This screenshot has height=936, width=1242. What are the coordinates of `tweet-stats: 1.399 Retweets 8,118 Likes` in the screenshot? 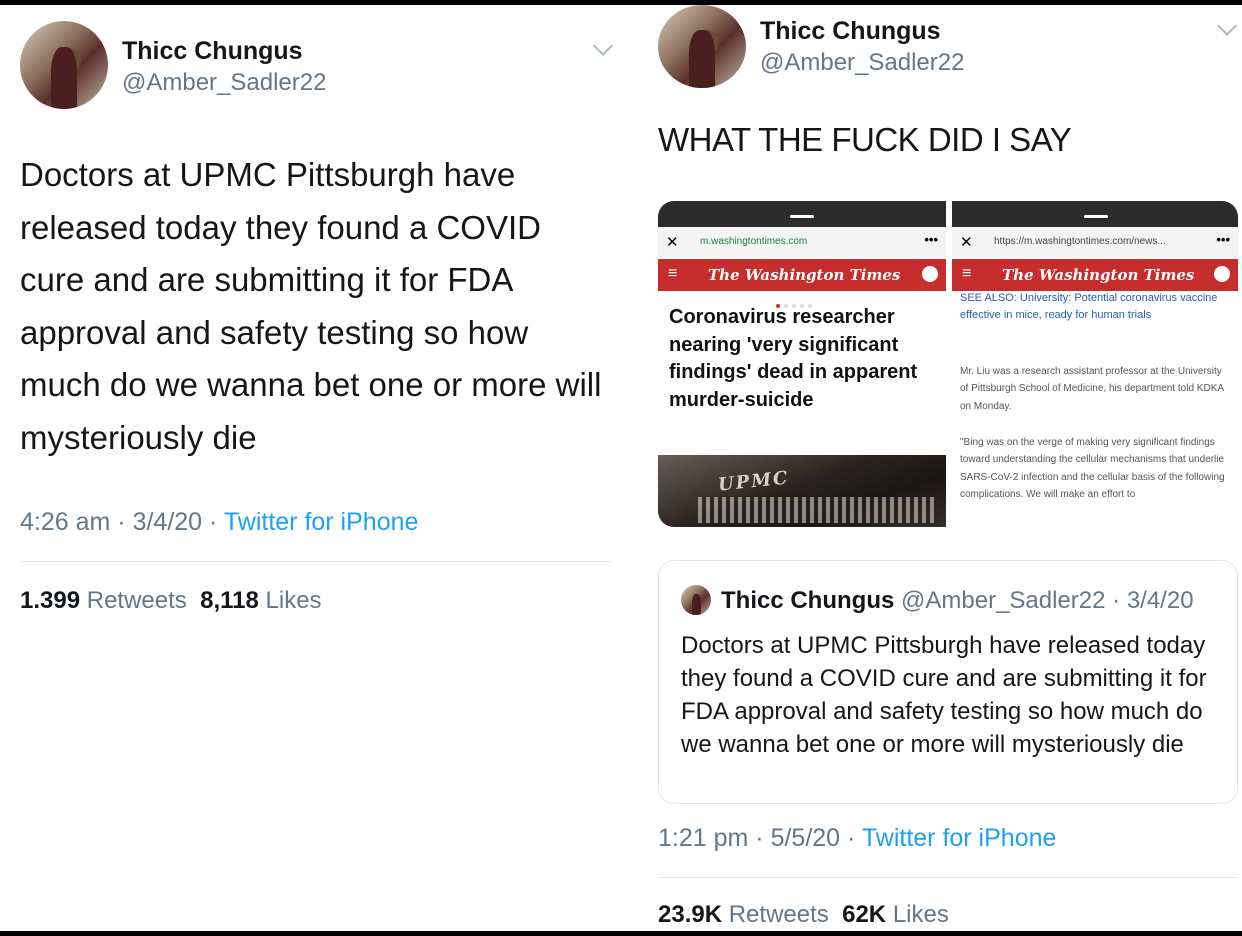 It's located at (171, 601).